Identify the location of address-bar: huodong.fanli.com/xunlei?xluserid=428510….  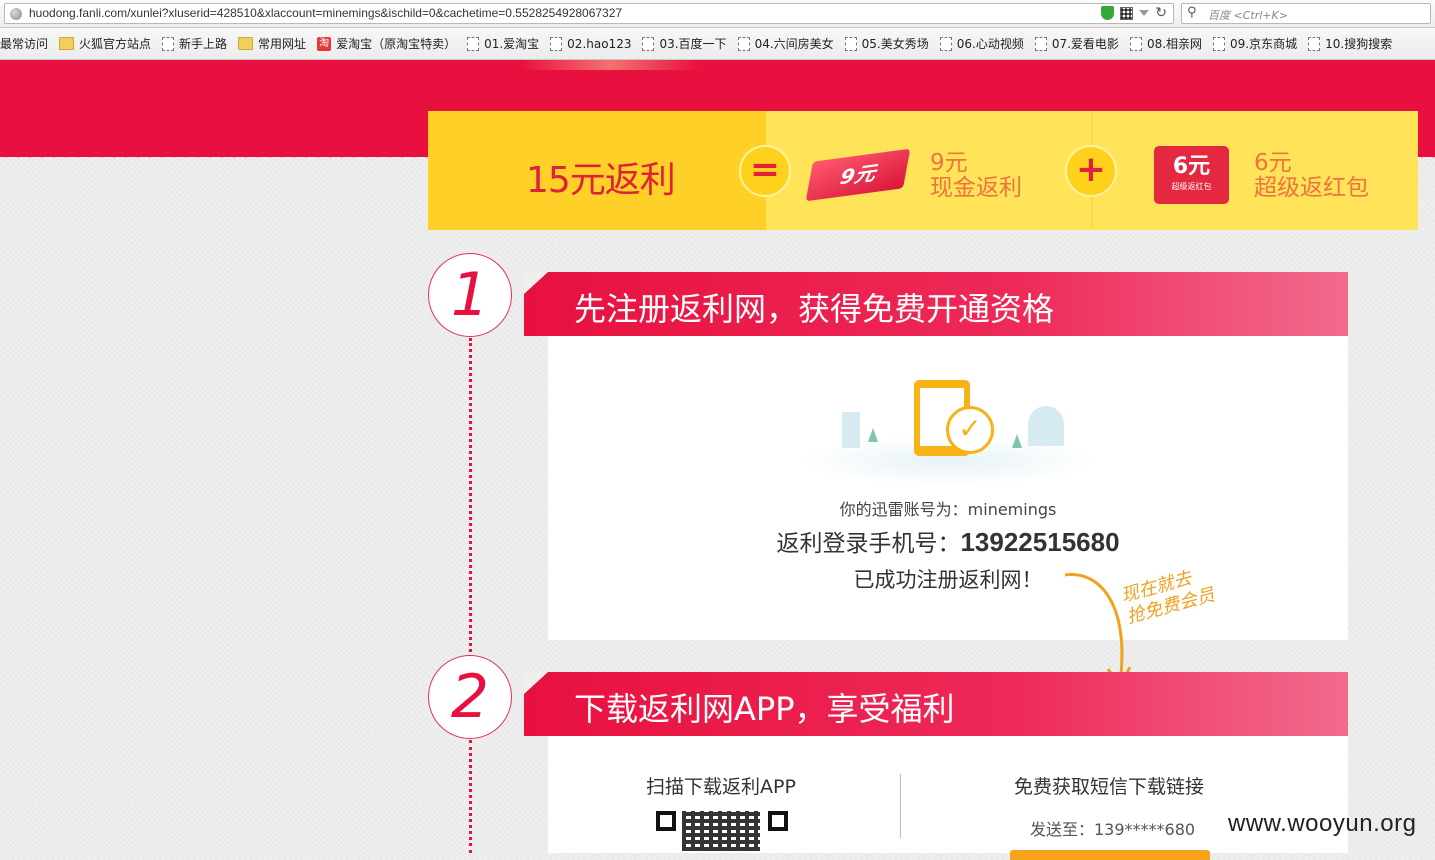
(717, 14).